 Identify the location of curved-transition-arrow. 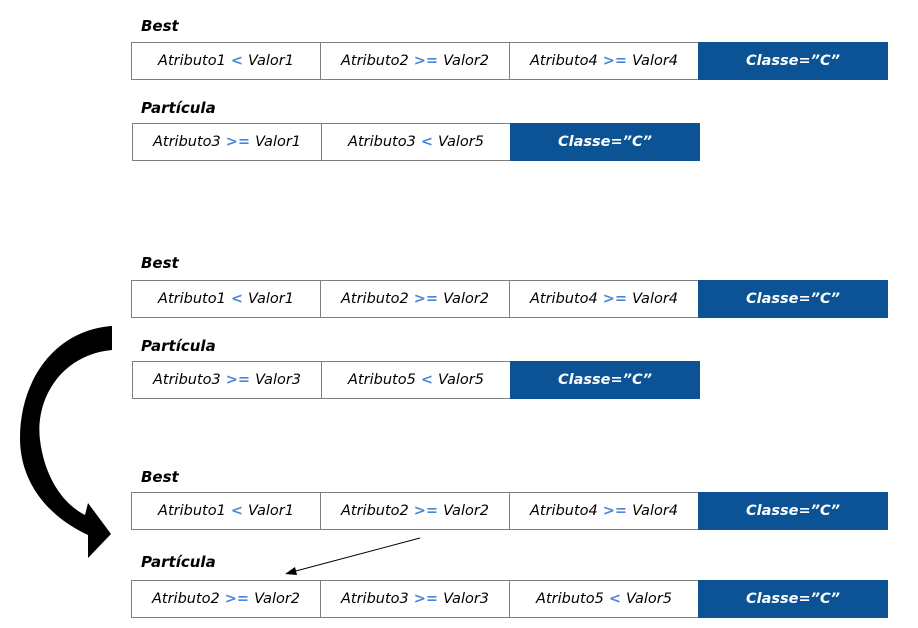
(66, 442).